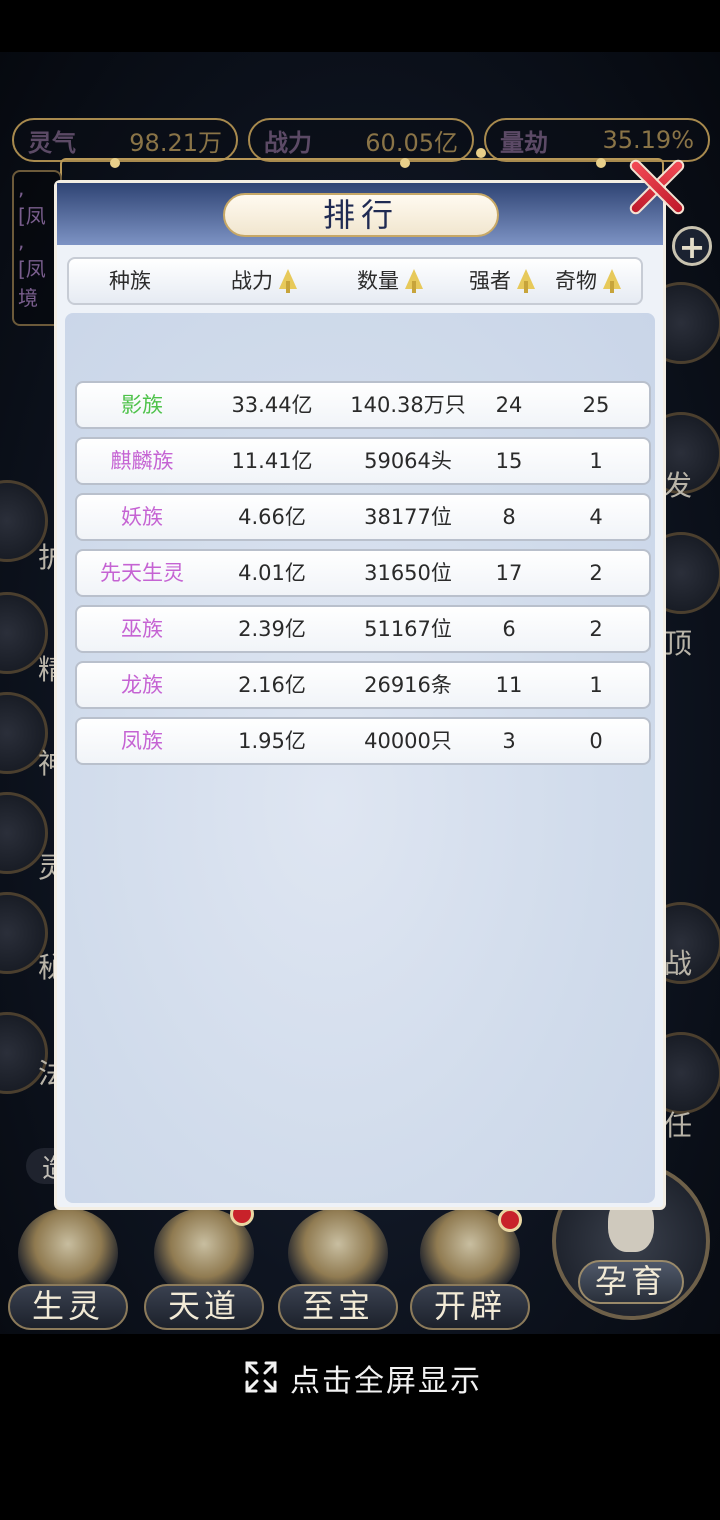 The width and height of the screenshot is (720, 1520). Describe the element at coordinates (490, 281) in the screenshot. I see `col-header-strong: 强者` at that location.